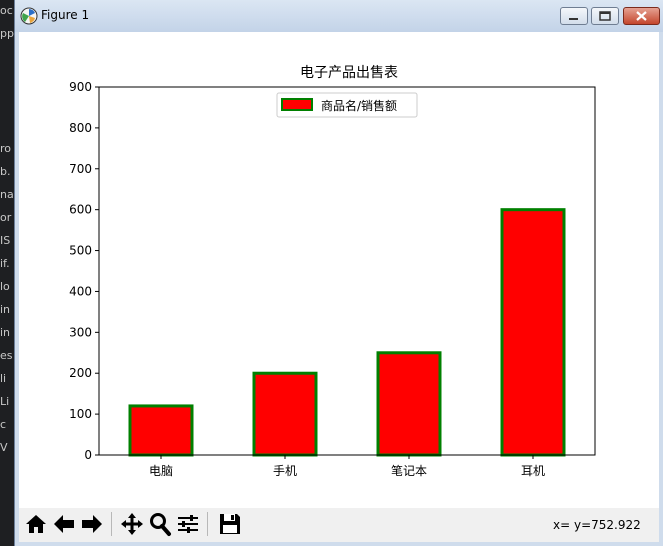 Image resolution: width=663 pixels, height=546 pixels. Describe the element at coordinates (7, 33) in the screenshot. I see `background-text-fragment: pp` at that location.